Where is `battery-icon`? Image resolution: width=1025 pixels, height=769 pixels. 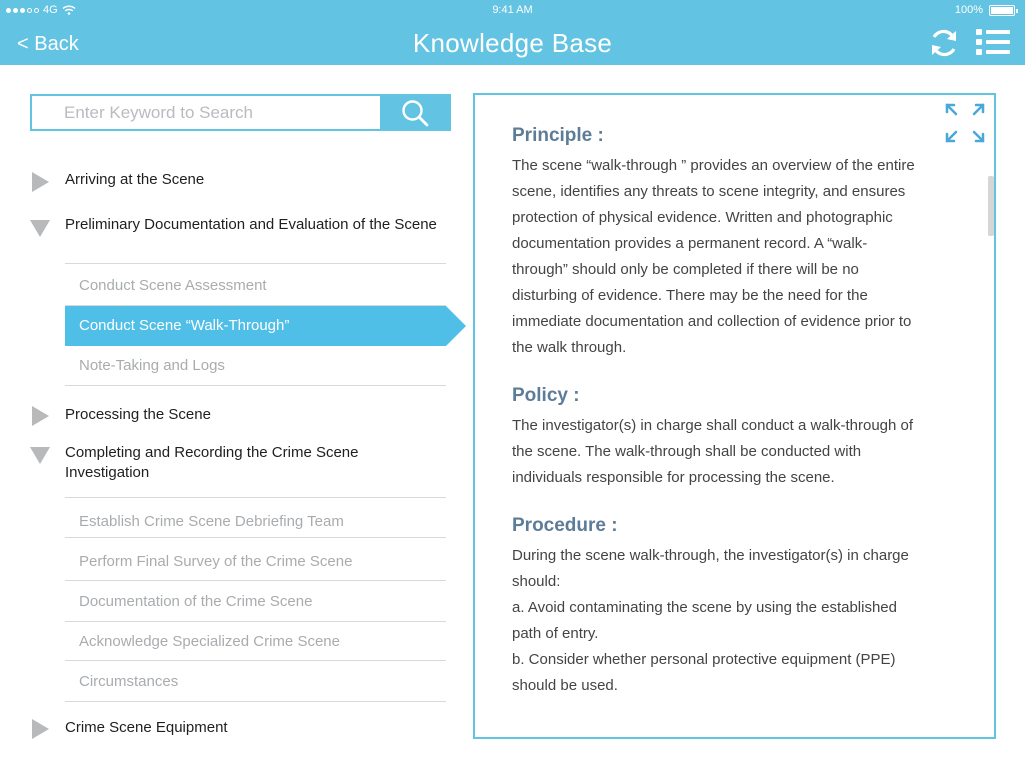 battery-icon is located at coordinates (1003, 10).